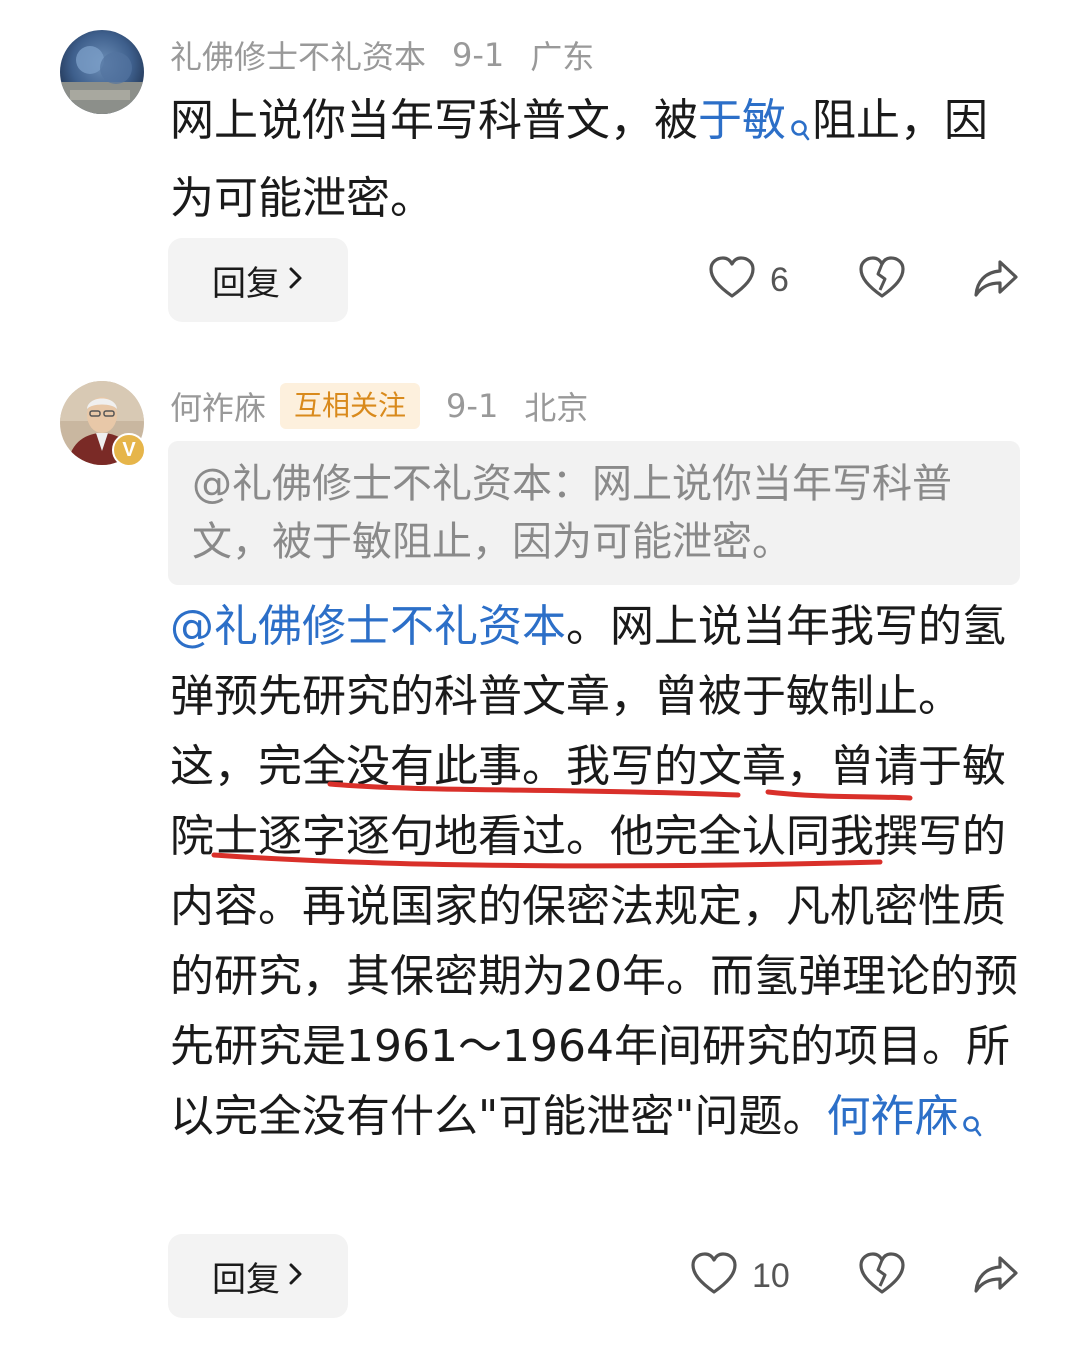 The image size is (1078, 1352). Describe the element at coordinates (771, 1275) in the screenshot. I see `like-count: 10` at that location.